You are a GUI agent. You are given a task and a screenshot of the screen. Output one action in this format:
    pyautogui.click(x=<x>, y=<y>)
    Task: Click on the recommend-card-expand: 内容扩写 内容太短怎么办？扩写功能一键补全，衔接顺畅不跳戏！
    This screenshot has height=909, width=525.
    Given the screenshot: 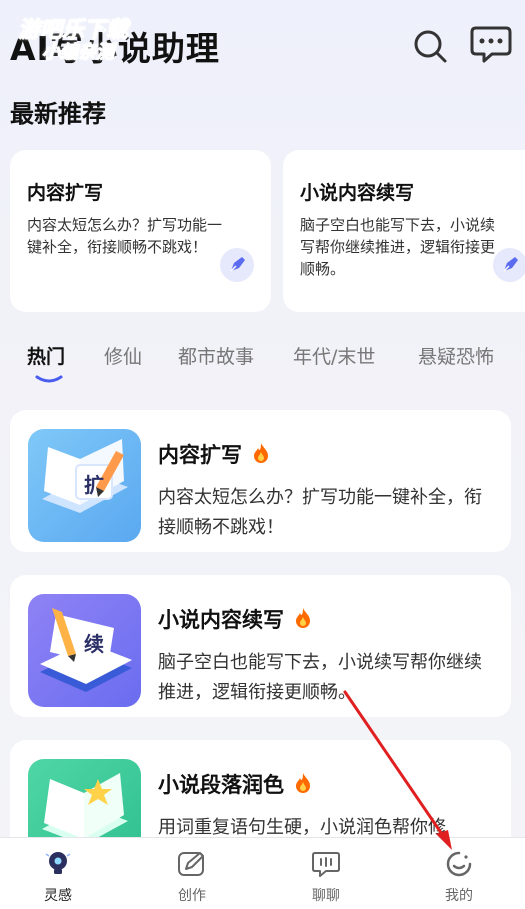 What is the action you would take?
    pyautogui.click(x=140, y=231)
    